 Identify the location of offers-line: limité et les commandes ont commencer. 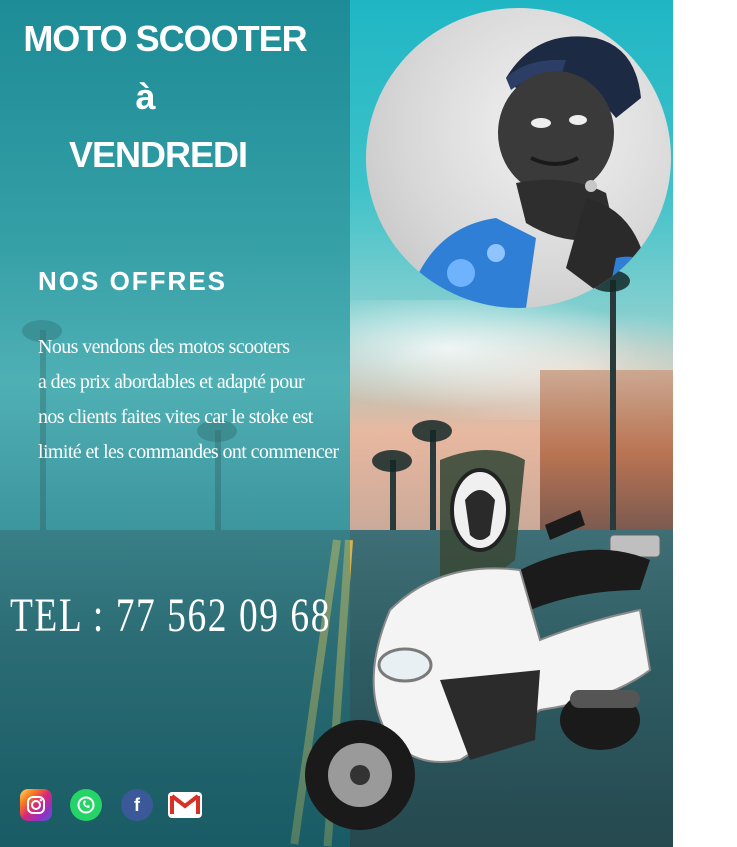
(188, 452).